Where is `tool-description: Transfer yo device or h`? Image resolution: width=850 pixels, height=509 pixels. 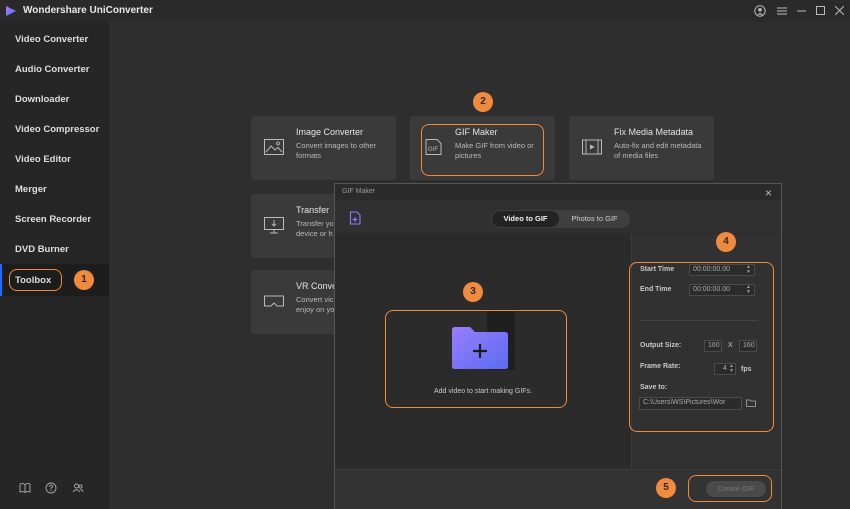 tool-description: Transfer yo device or h is located at coordinates (315, 228).